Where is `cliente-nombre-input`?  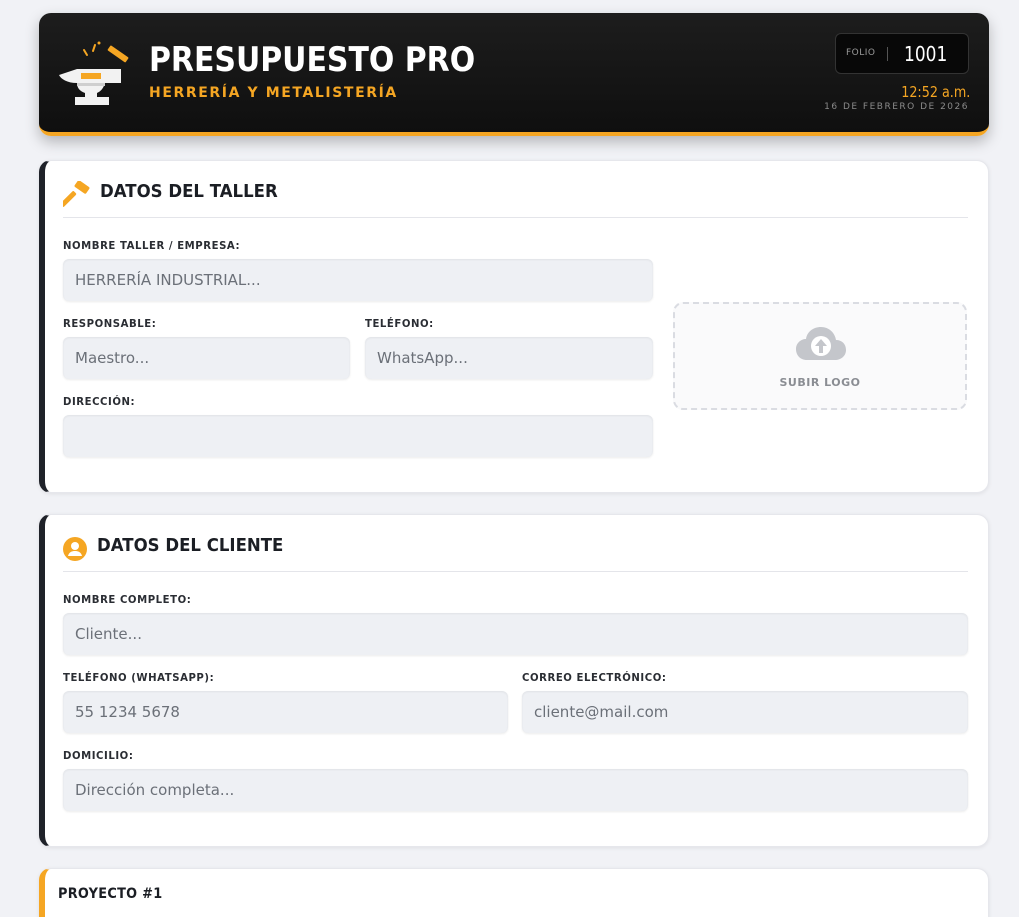 cliente-nombre-input is located at coordinates (515, 634).